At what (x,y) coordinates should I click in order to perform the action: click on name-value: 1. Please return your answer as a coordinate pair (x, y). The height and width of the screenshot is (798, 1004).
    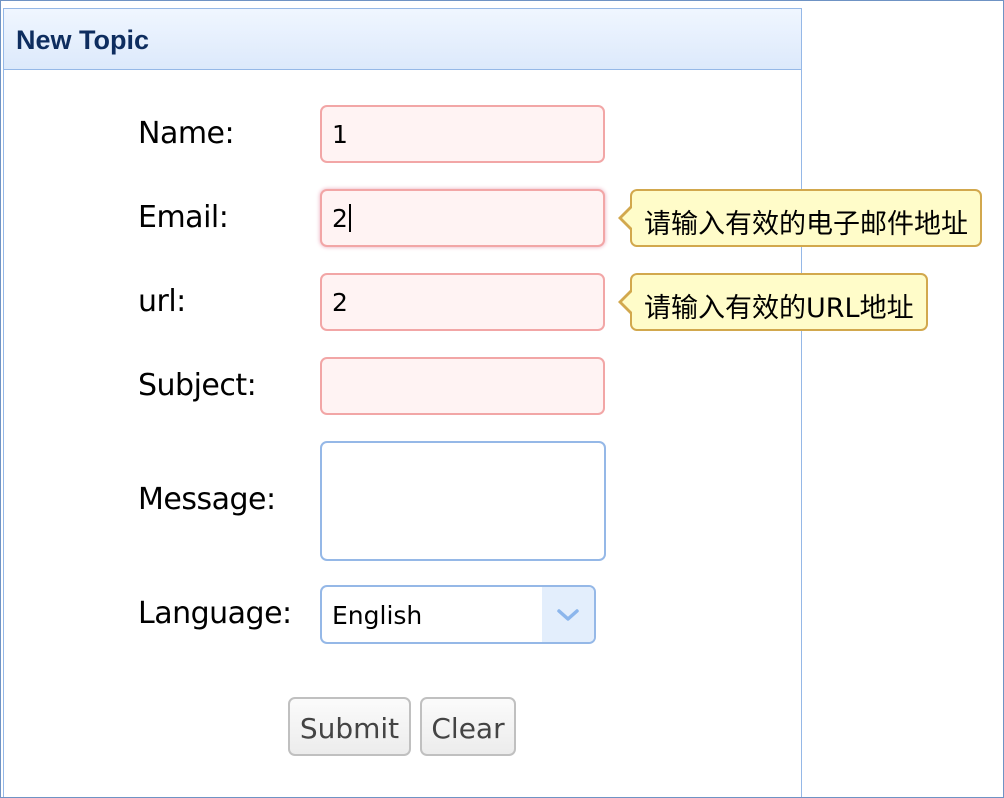
    Looking at the image, I should click on (340, 134).